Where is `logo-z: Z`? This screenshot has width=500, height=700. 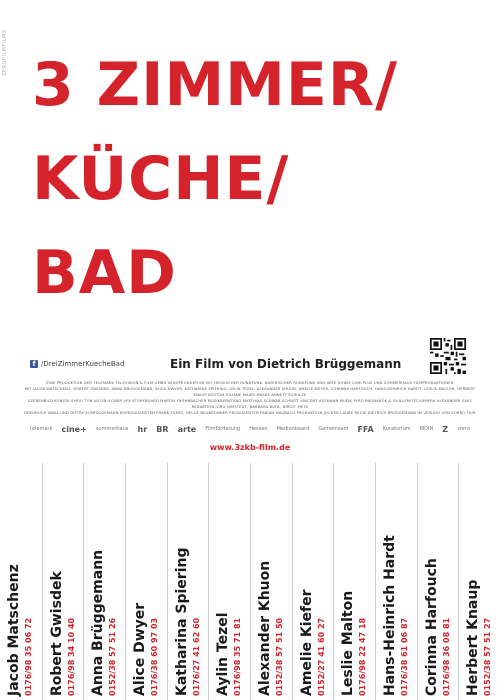 logo-z: Z is located at coordinates (445, 429).